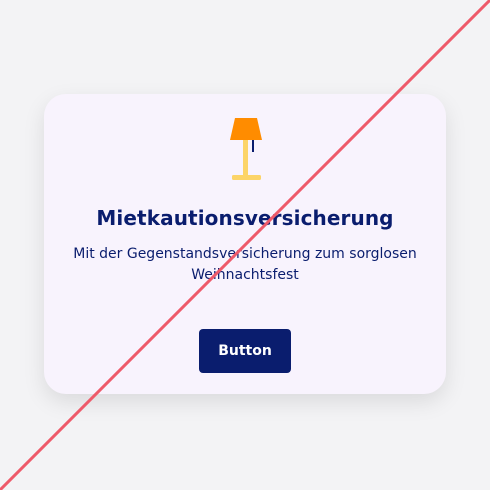 The width and height of the screenshot is (490, 490). I want to click on card-title: Mietkautionsversicherung, so click(245, 218).